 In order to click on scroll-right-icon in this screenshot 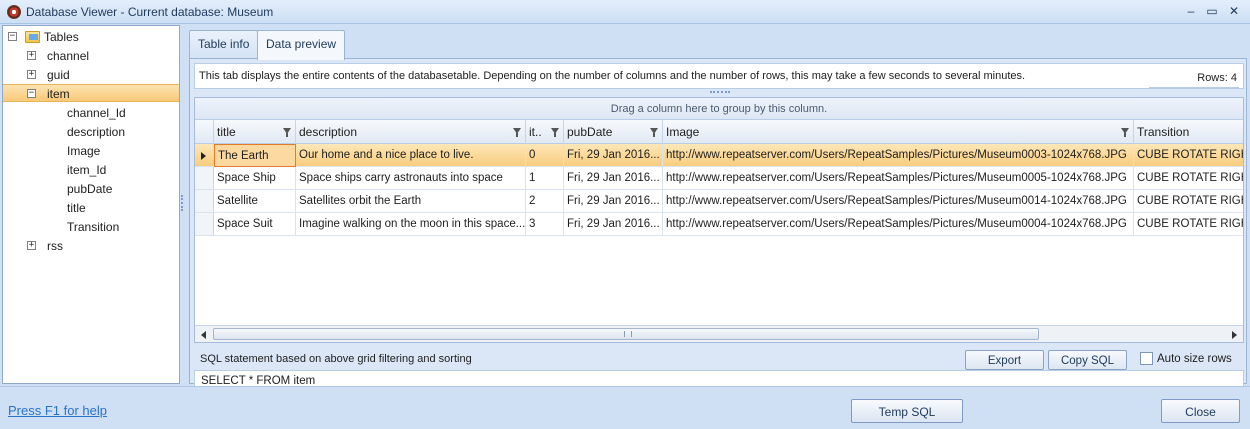, I will do `click(1234, 335)`.